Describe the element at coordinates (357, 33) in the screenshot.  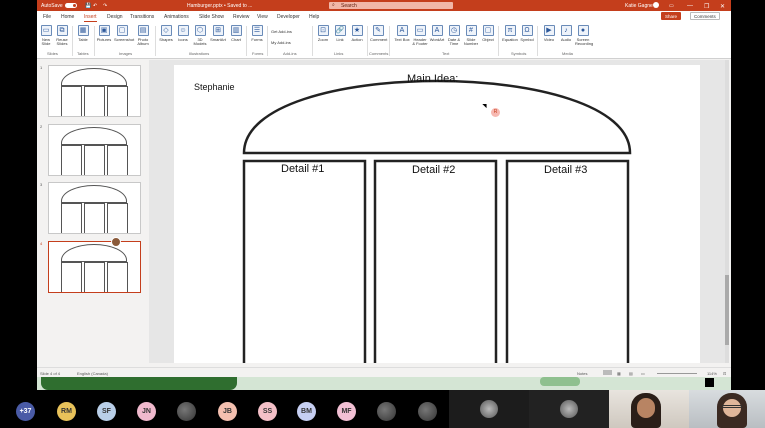
I see `action-button: ★ Action` at that location.